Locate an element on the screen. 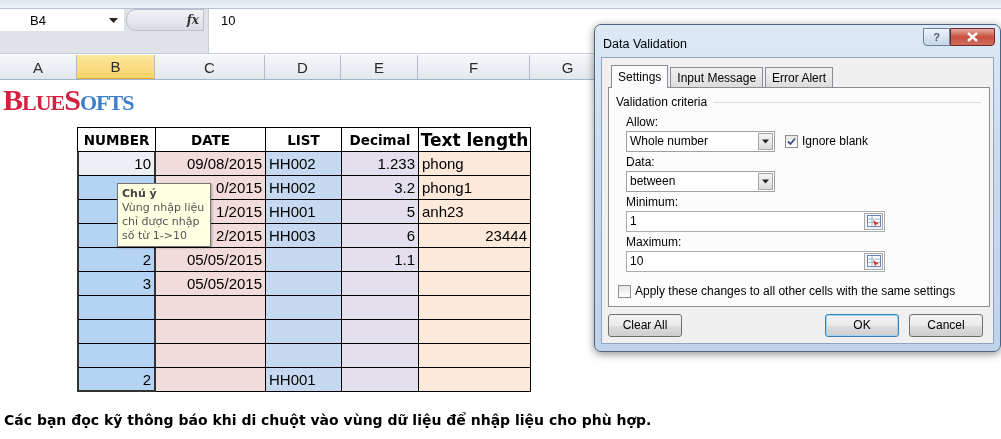 This screenshot has width=1001, height=439. table-cell: 6 is located at coordinates (380, 236).